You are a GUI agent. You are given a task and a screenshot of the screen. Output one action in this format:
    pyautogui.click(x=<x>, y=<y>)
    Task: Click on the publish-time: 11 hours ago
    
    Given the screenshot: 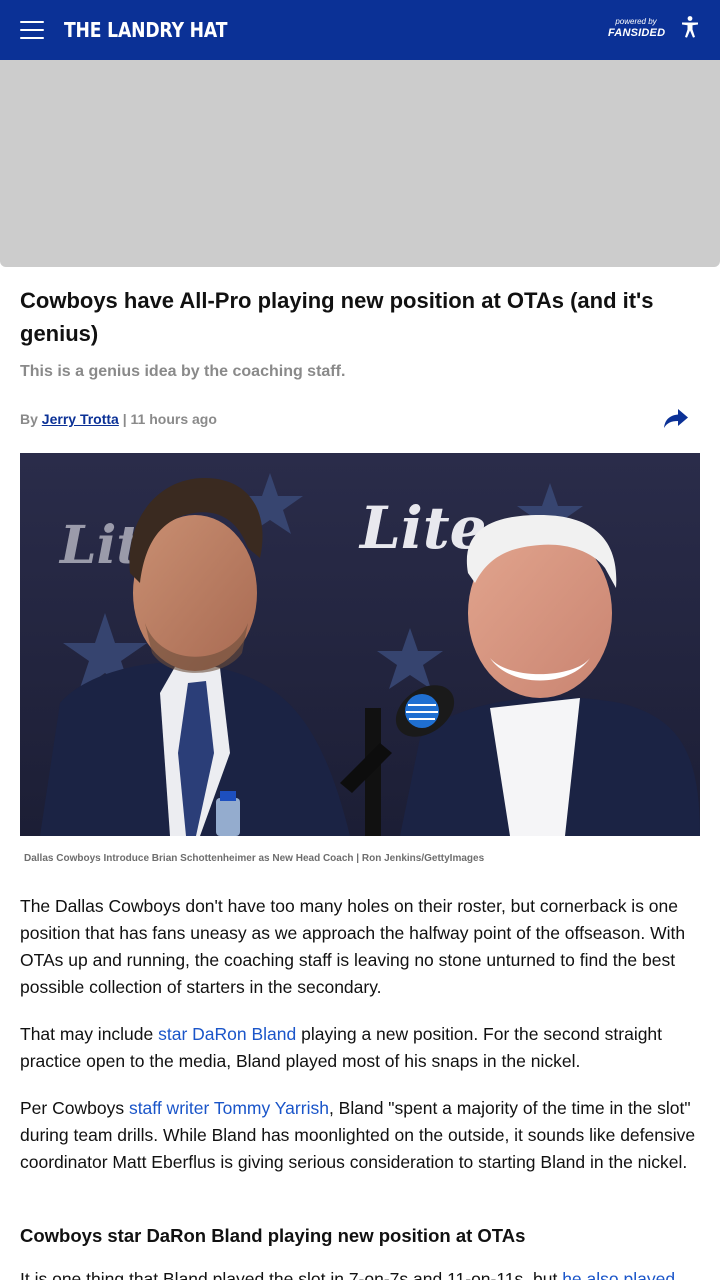 What is the action you would take?
    pyautogui.click(x=173, y=419)
    